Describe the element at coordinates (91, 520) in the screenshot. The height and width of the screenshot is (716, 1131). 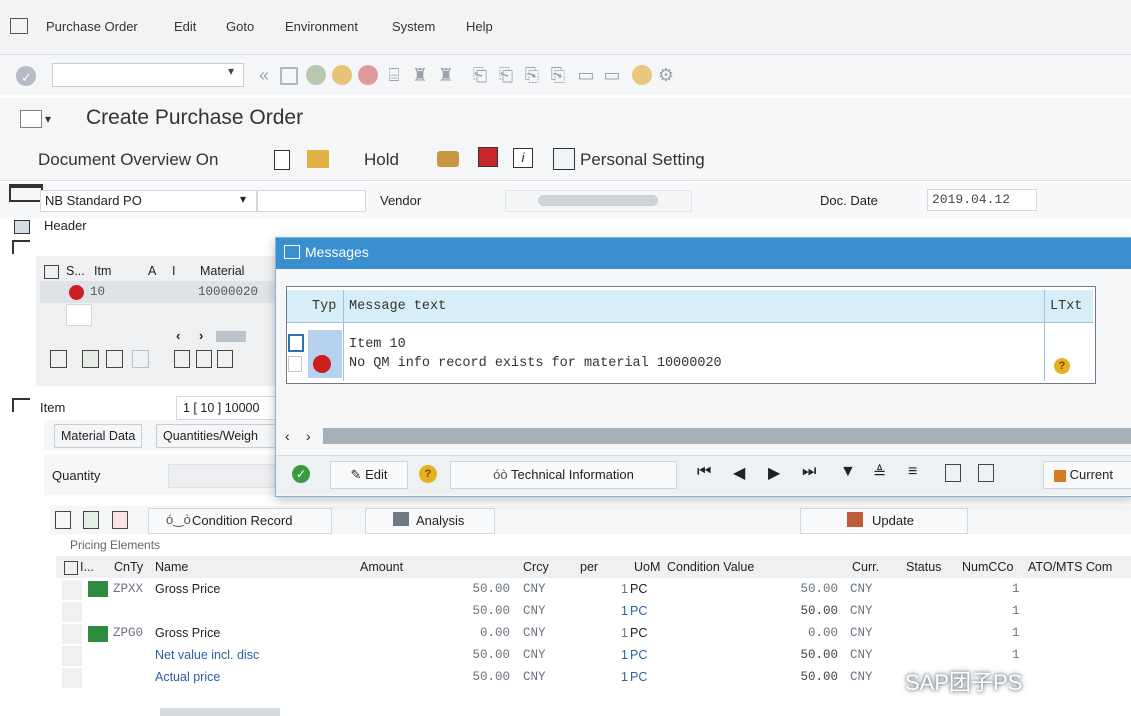
I see `pricing-insert-icon` at that location.